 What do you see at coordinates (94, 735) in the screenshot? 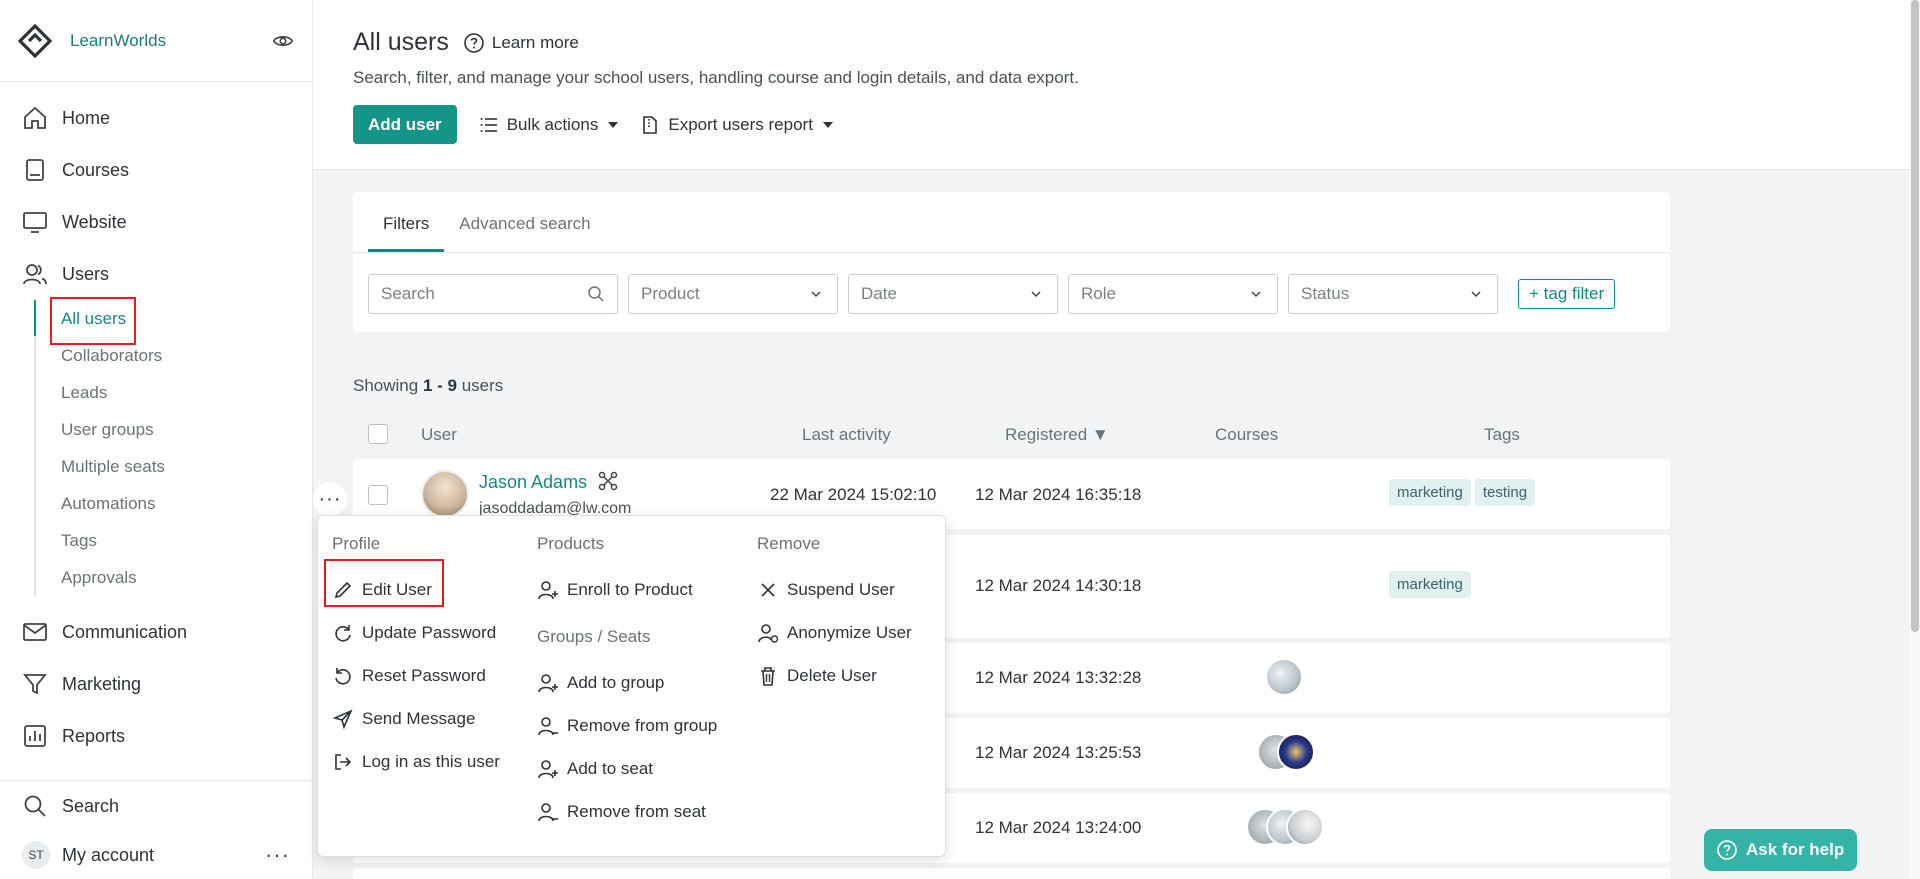
I see `nav-label-reports: Reports` at bounding box center [94, 735].